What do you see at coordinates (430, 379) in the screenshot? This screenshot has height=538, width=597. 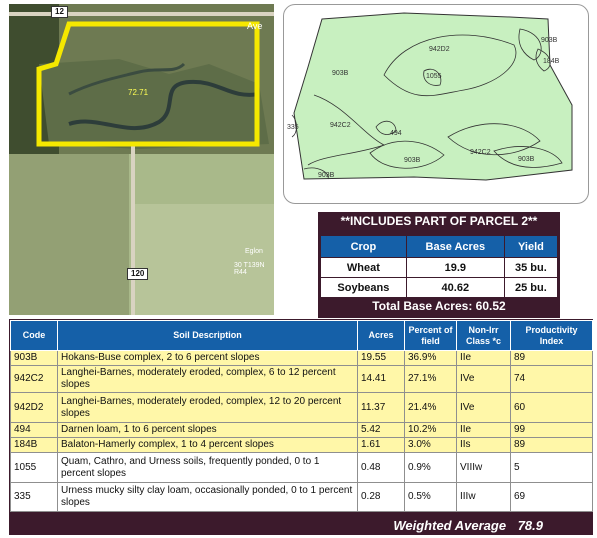 I see `soil-percent: 27.1%` at bounding box center [430, 379].